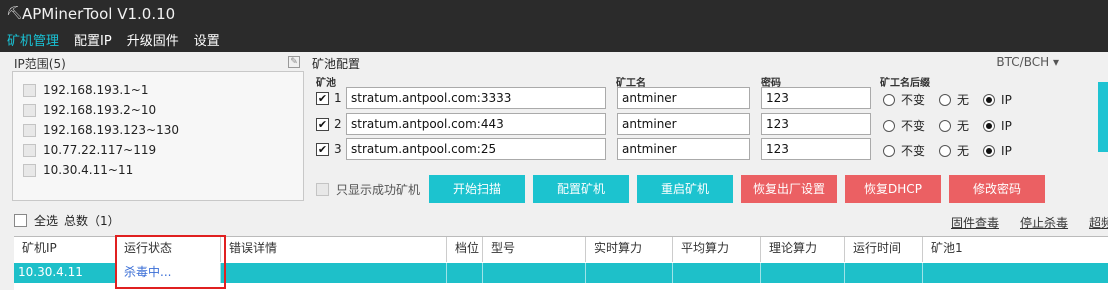  What do you see at coordinates (89, 150) in the screenshot?
I see `ip-range-item: 10.77.22.117~119` at bounding box center [89, 150].